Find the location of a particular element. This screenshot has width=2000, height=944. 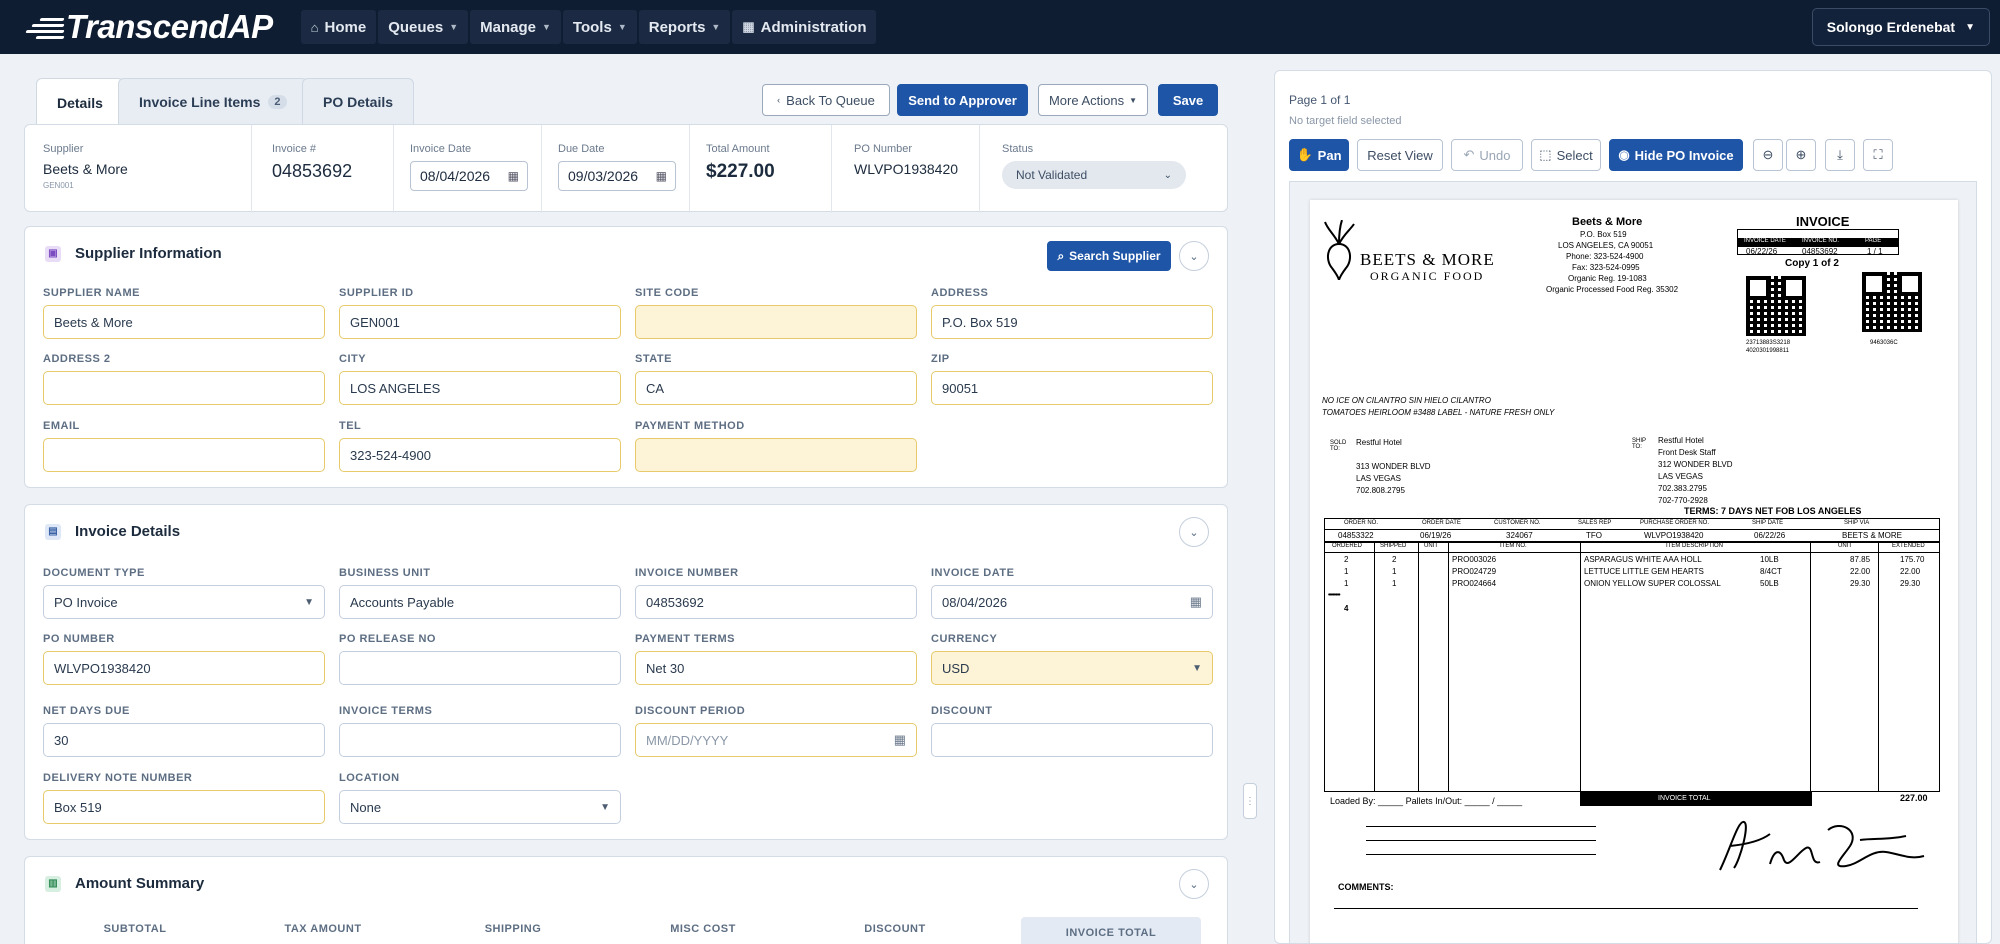

zoom-out-icon: ⊖ is located at coordinates (1768, 154).